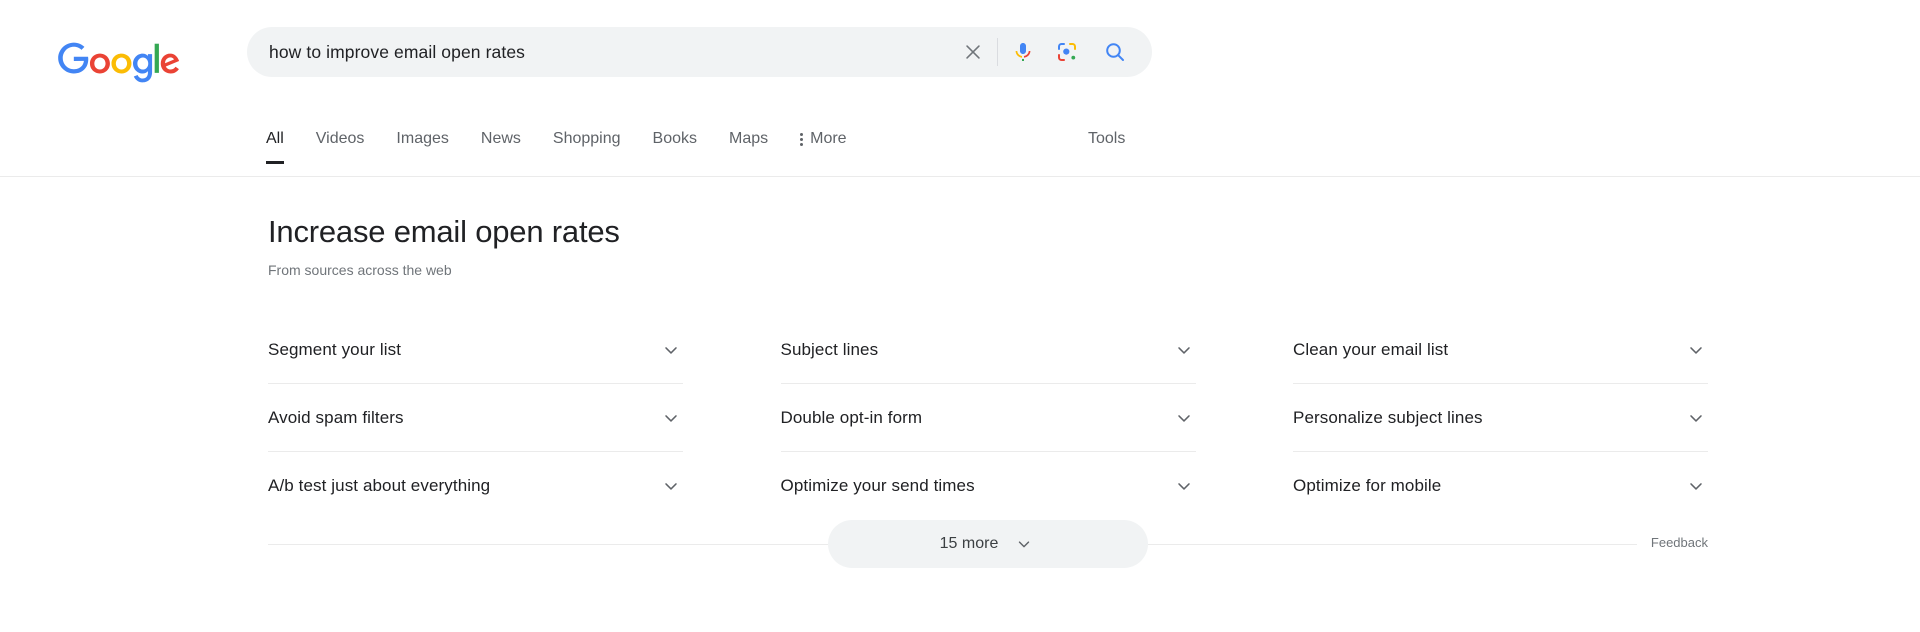  I want to click on accordion-item-personalize-subject-lines: Personalize subject lines, so click(1500, 418).